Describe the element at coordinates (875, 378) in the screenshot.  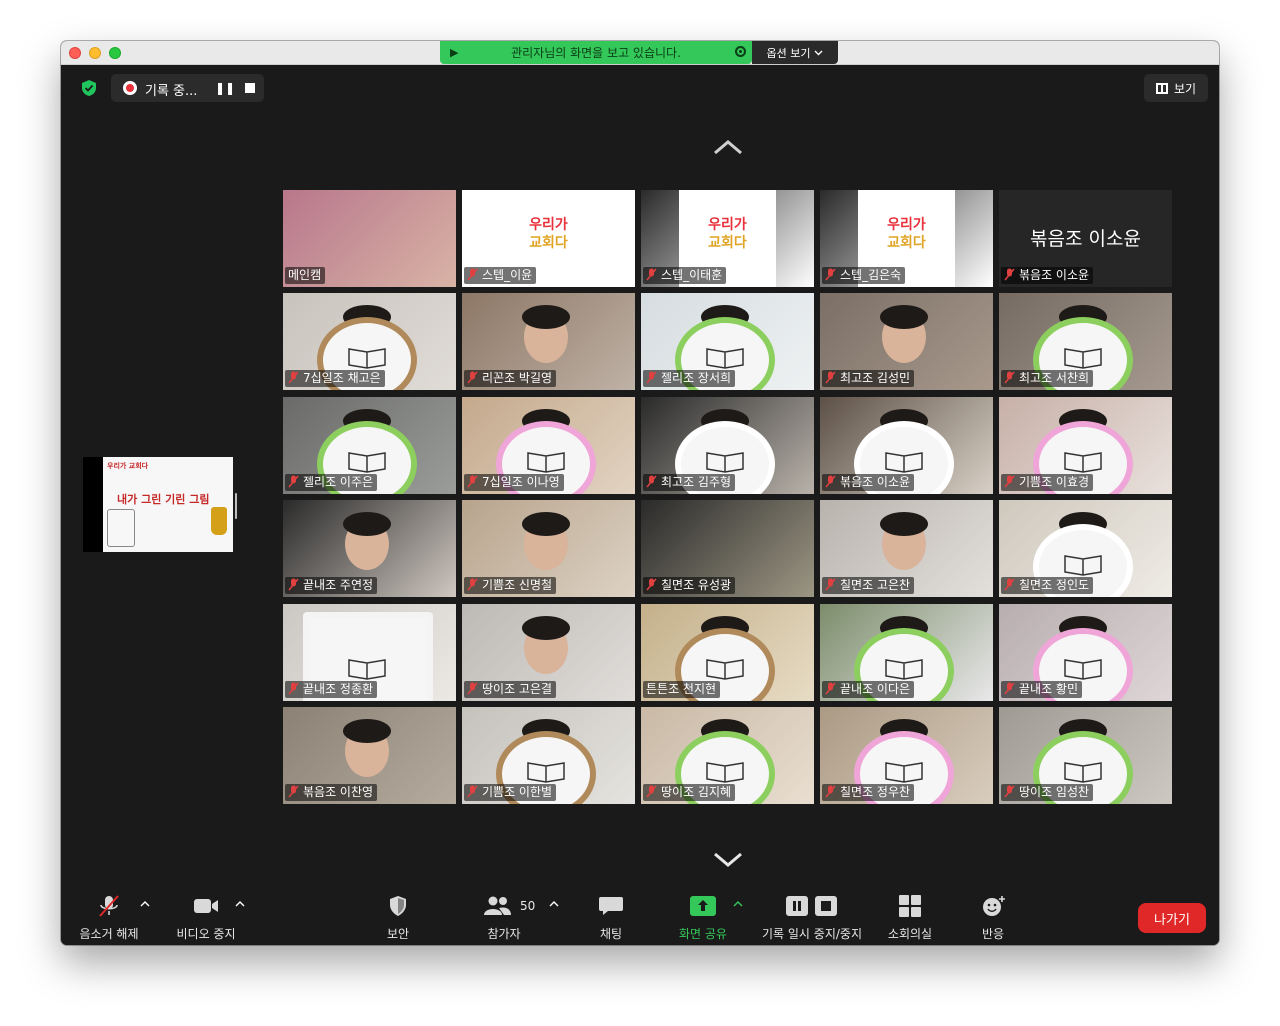
I see `participant-name: 최고조 김성민` at that location.